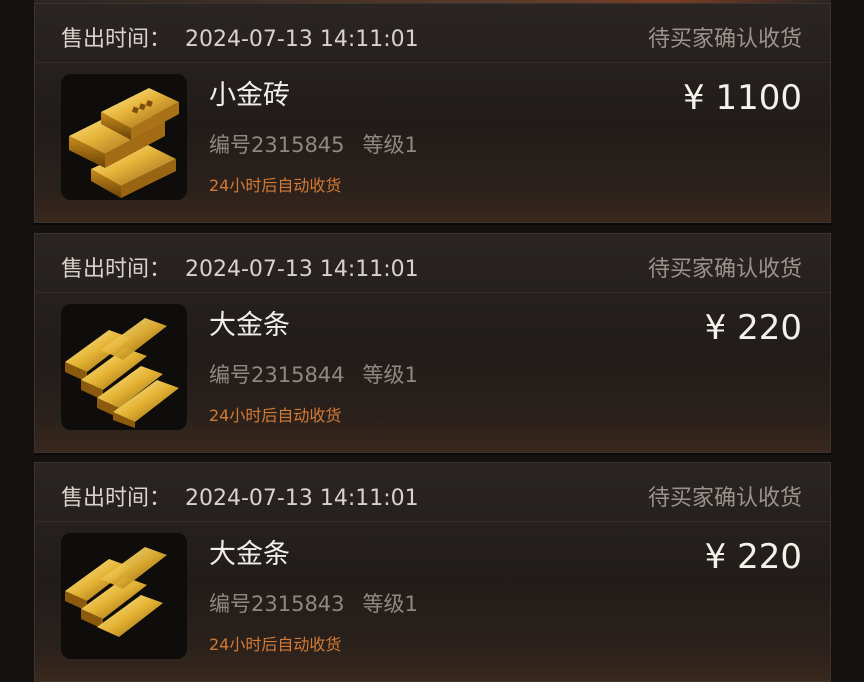 Image resolution: width=864 pixels, height=682 pixels. I want to click on item-price: ¥ 1100, so click(742, 98).